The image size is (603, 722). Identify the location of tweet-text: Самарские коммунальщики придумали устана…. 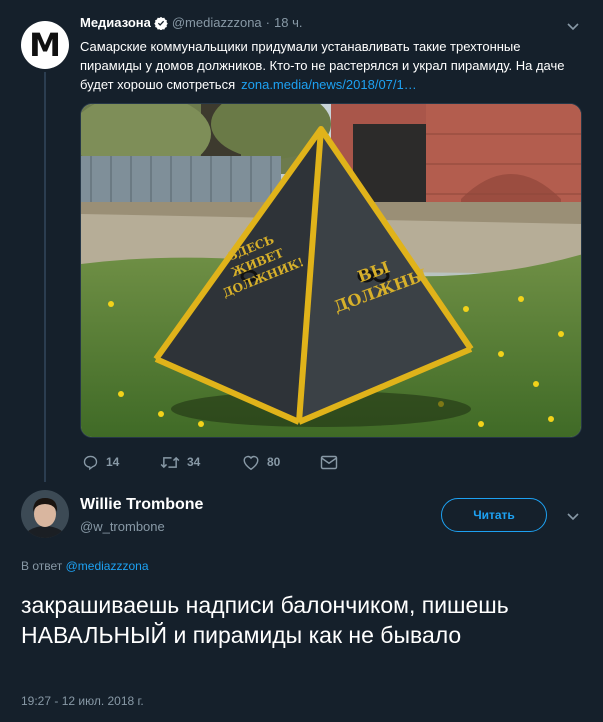
(330, 65).